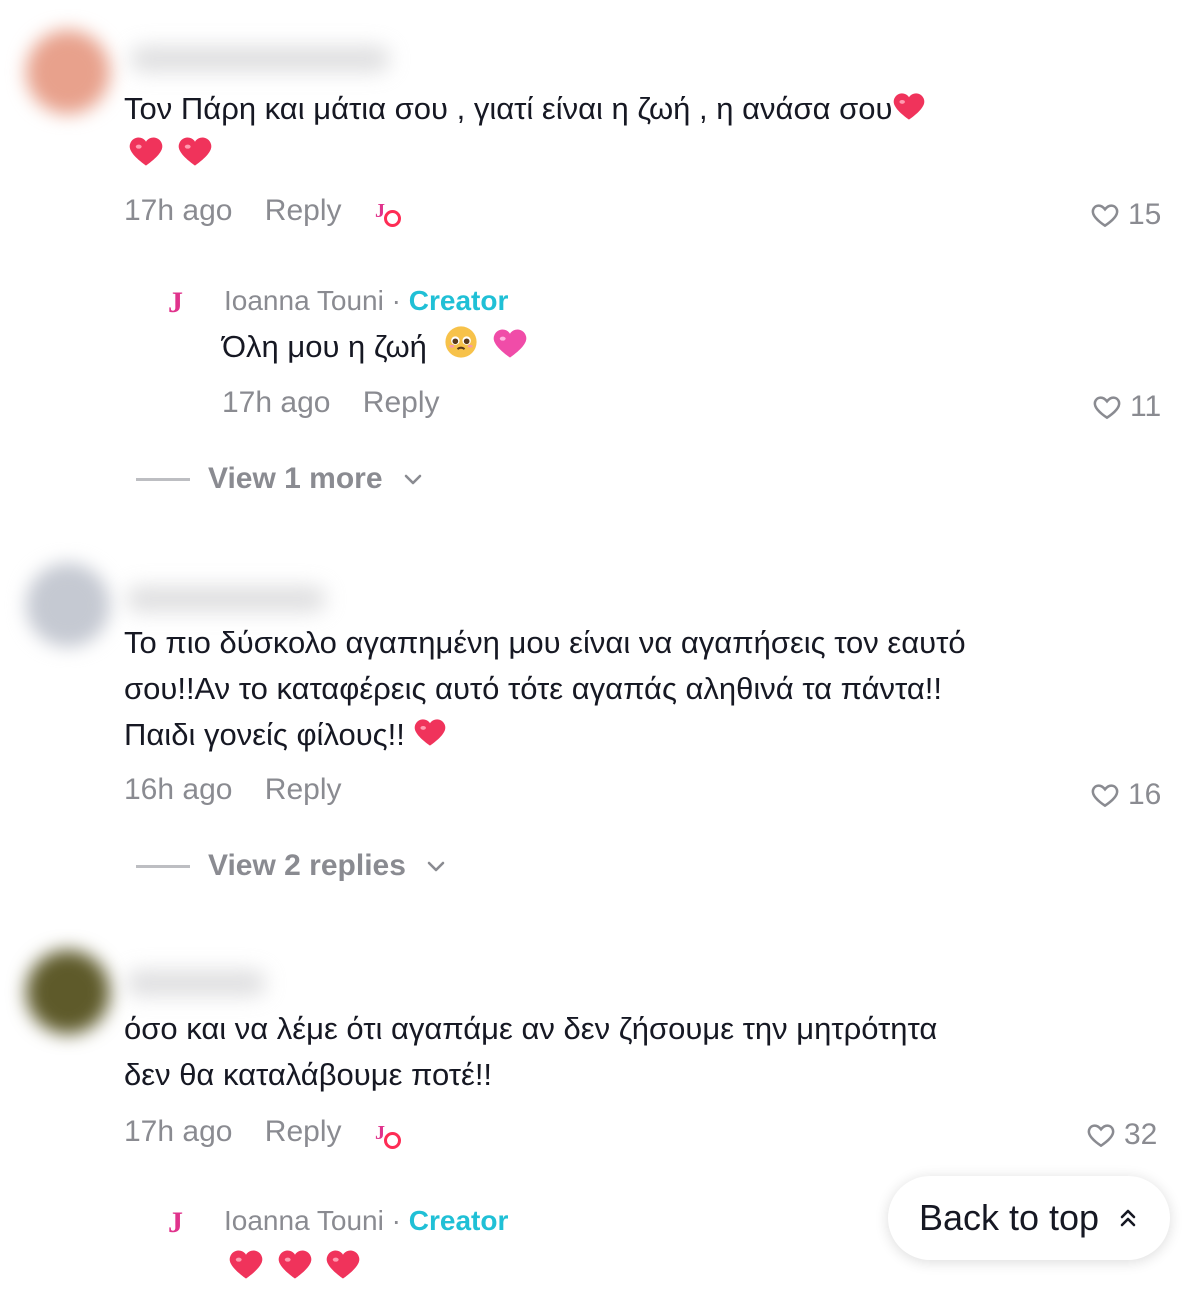 The height and width of the screenshot is (1316, 1200). I want to click on comment-text-line2: δεν θα καταλάβουμε ποτέ!!, so click(308, 1074).